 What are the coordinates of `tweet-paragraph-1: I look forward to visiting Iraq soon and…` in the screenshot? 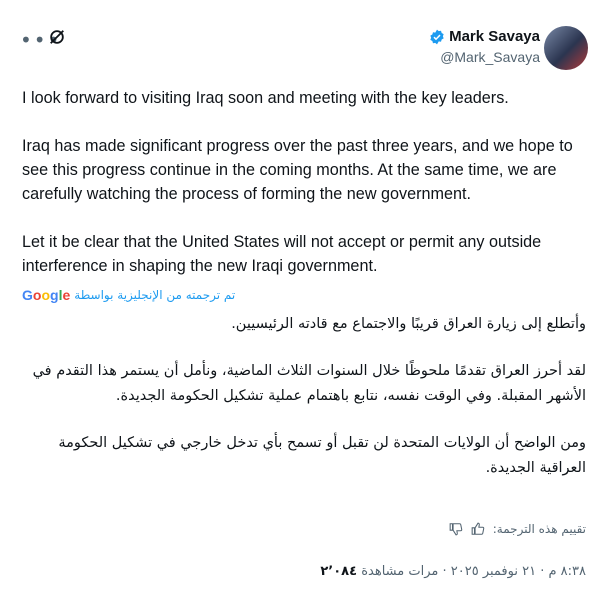 It's located at (265, 98).